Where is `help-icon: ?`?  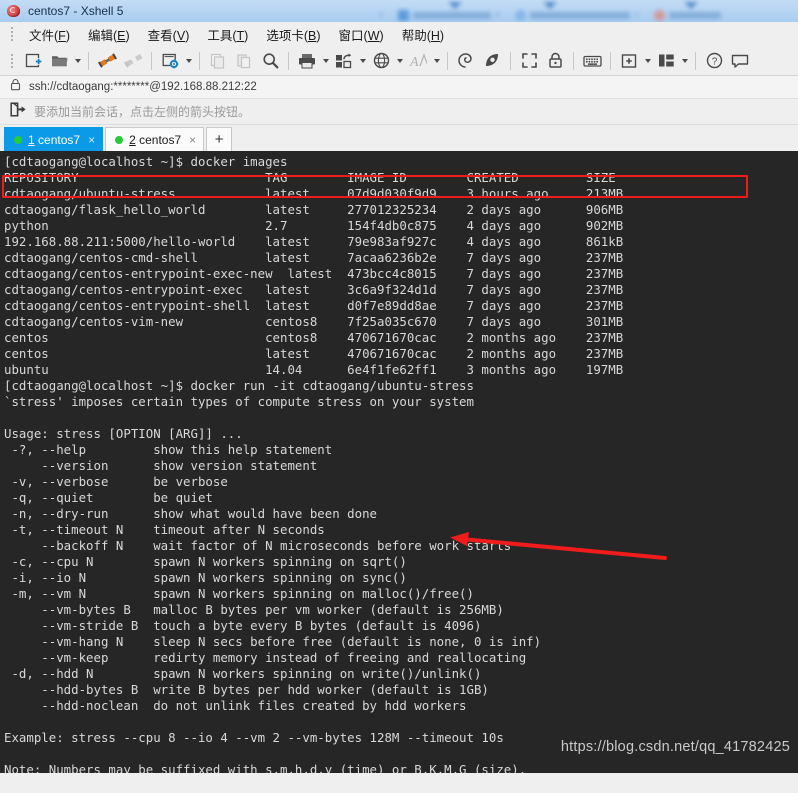 help-icon: ? is located at coordinates (714, 61).